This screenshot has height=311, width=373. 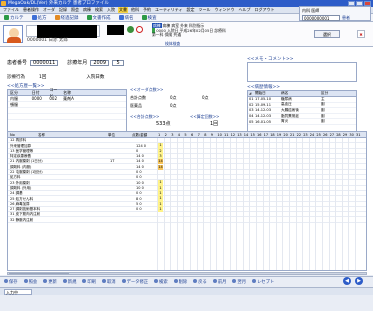 I want to click on menu-item: 予約, so click(x=147, y=10).